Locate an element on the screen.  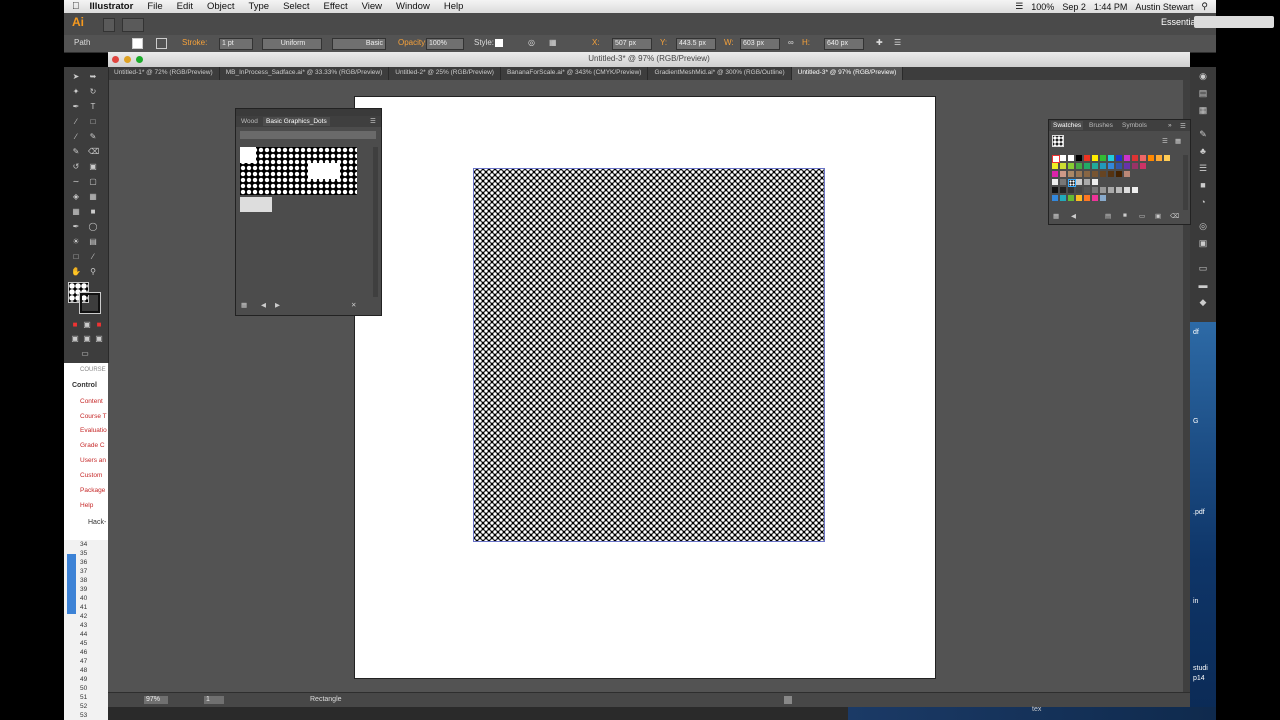
panel-search-input is located at coordinates (308, 135).